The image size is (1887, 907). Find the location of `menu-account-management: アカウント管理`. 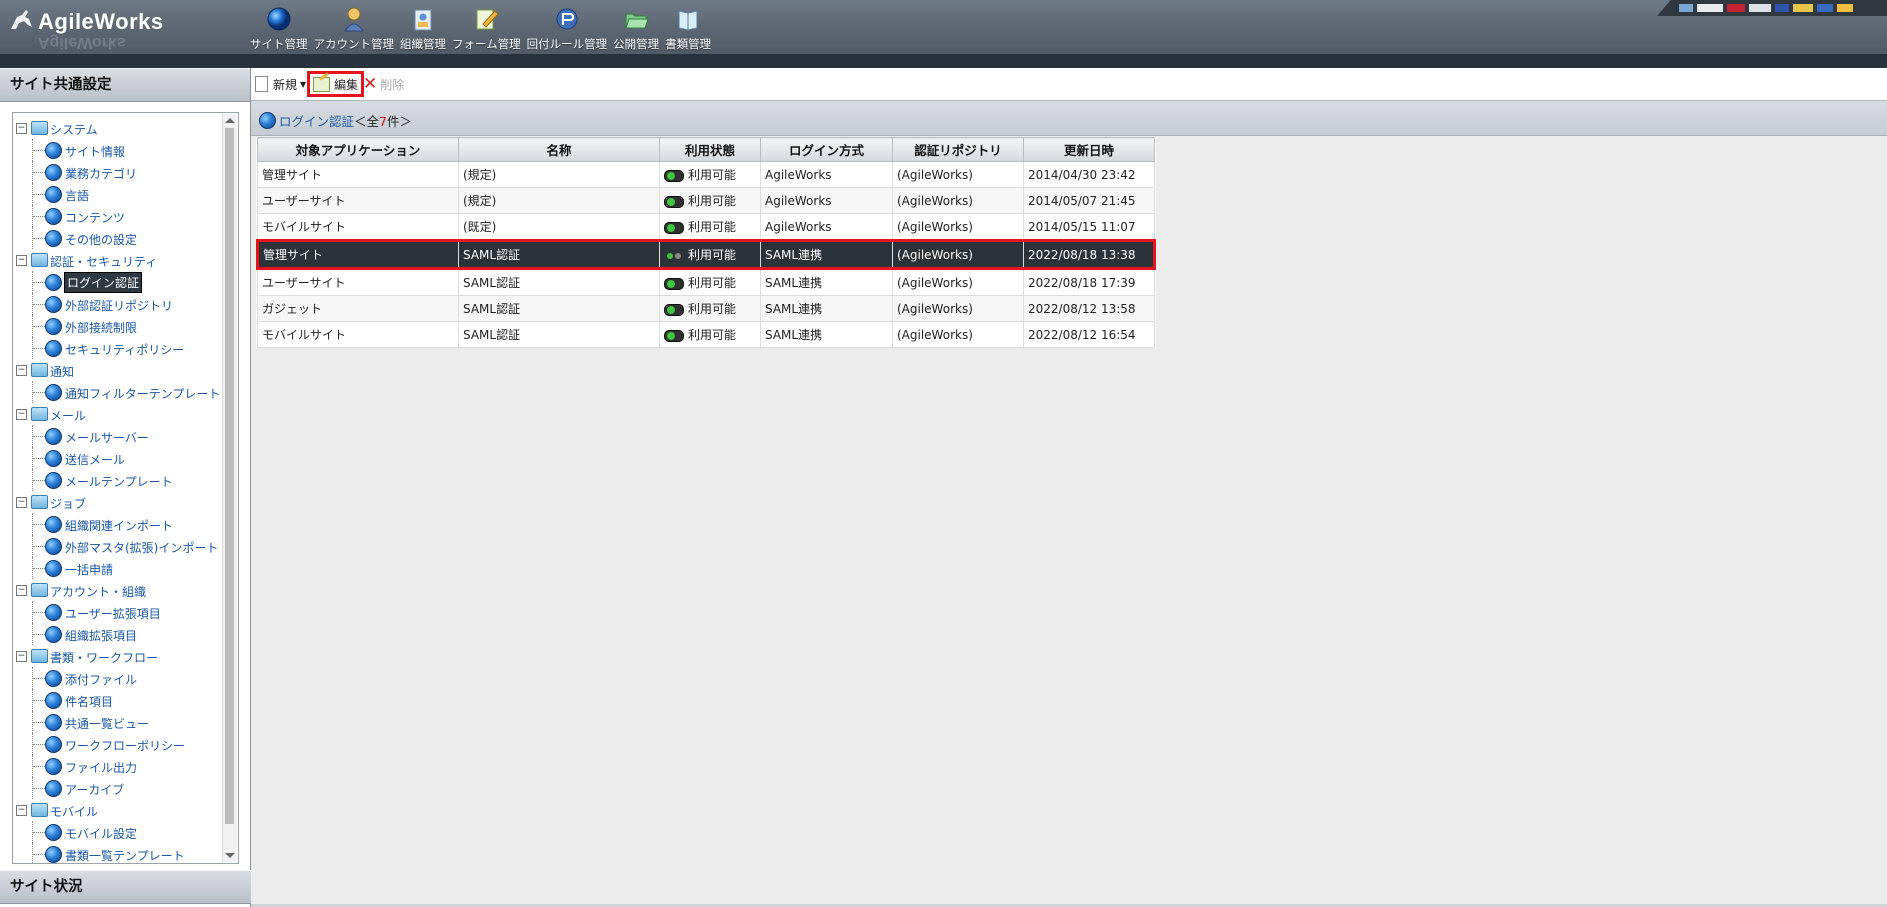

menu-account-management: アカウント管理 is located at coordinates (354, 28).